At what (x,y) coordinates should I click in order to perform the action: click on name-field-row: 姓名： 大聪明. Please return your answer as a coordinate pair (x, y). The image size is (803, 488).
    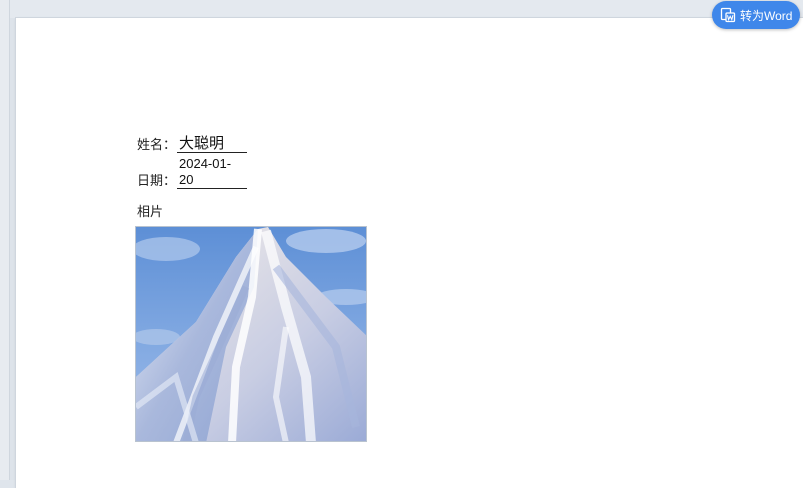
    Looking at the image, I should click on (192, 144).